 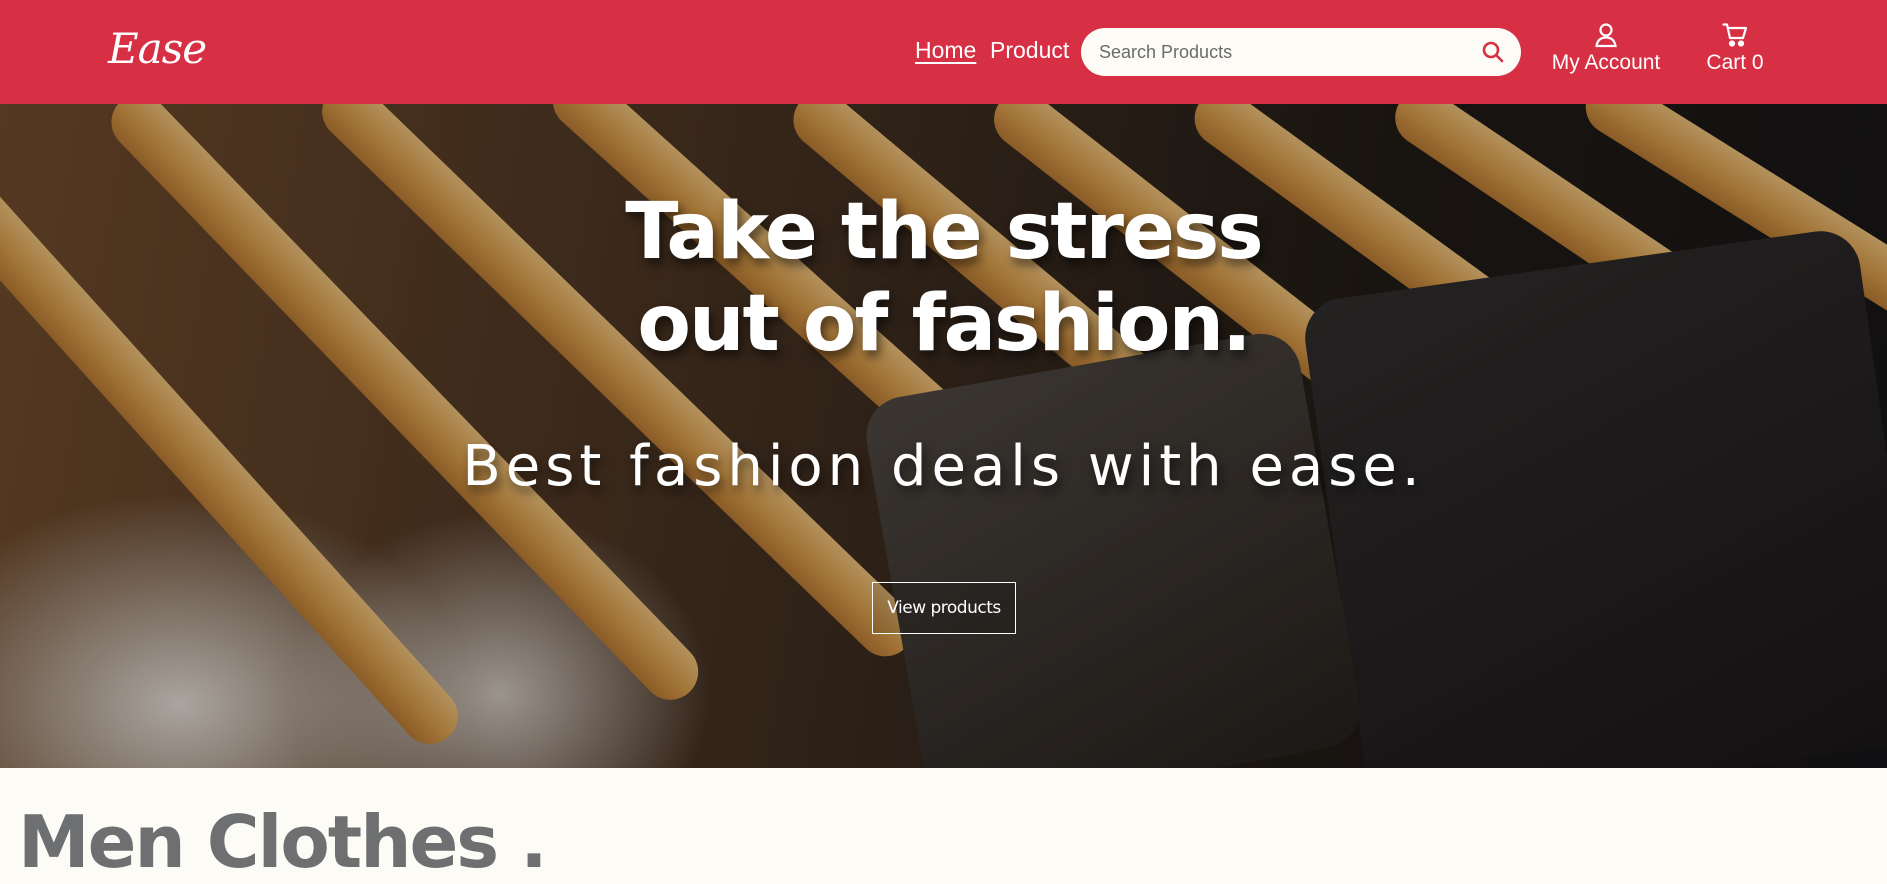 What do you see at coordinates (1279, 52) in the screenshot?
I see `search-input` at bounding box center [1279, 52].